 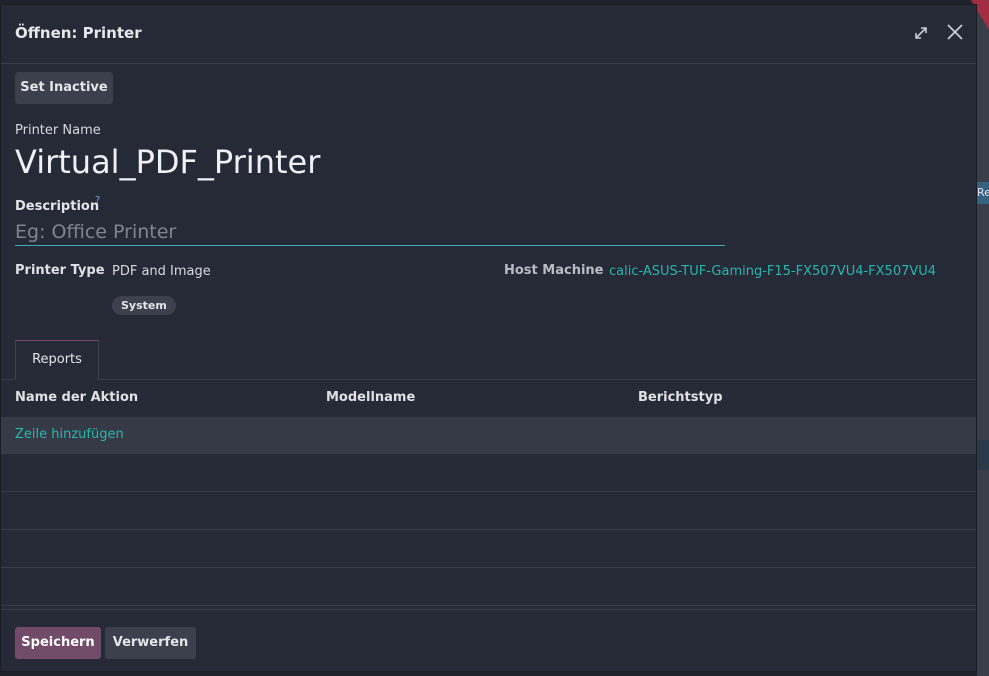 What do you see at coordinates (983, 193) in the screenshot?
I see `background-tag: Re` at bounding box center [983, 193].